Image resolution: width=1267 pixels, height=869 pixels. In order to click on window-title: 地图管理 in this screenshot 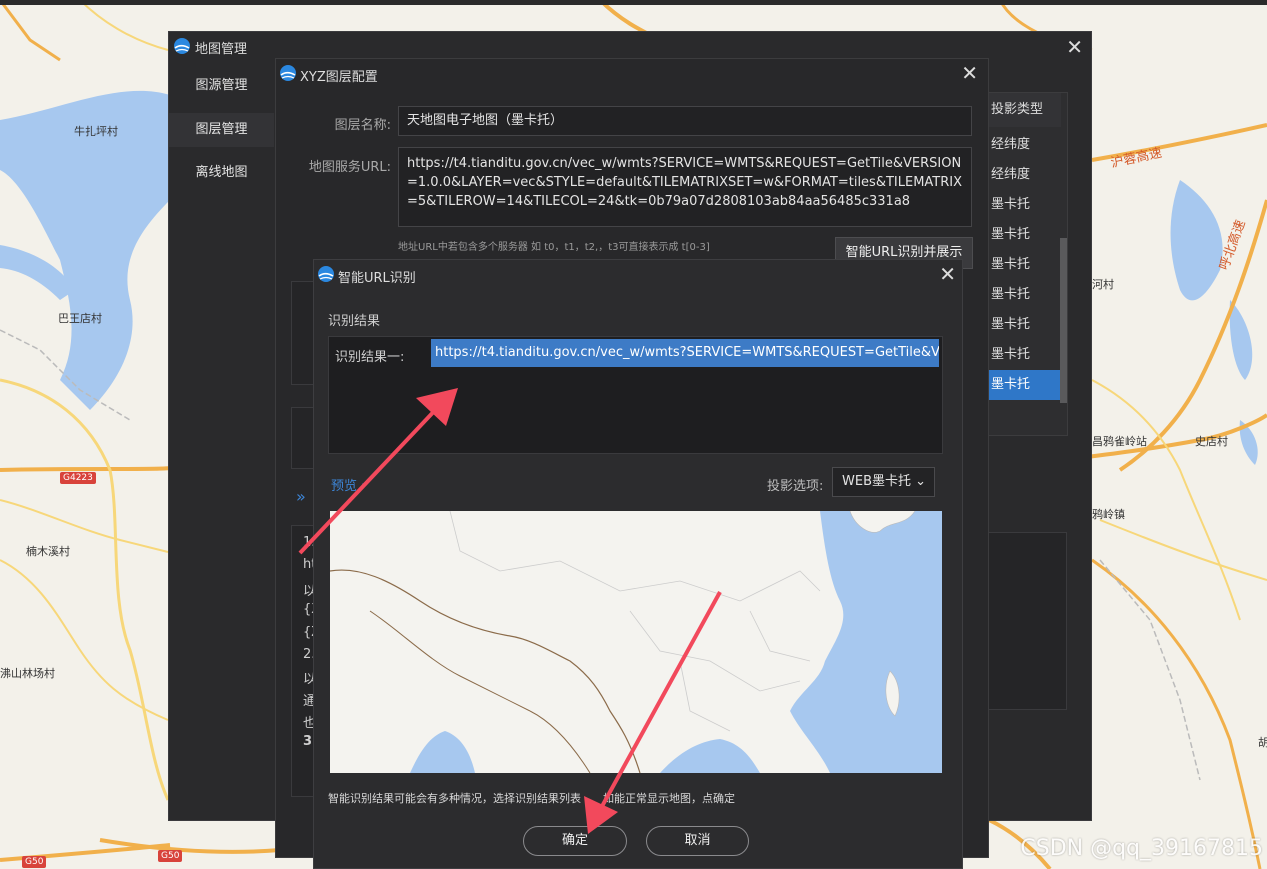, I will do `click(221, 49)`.